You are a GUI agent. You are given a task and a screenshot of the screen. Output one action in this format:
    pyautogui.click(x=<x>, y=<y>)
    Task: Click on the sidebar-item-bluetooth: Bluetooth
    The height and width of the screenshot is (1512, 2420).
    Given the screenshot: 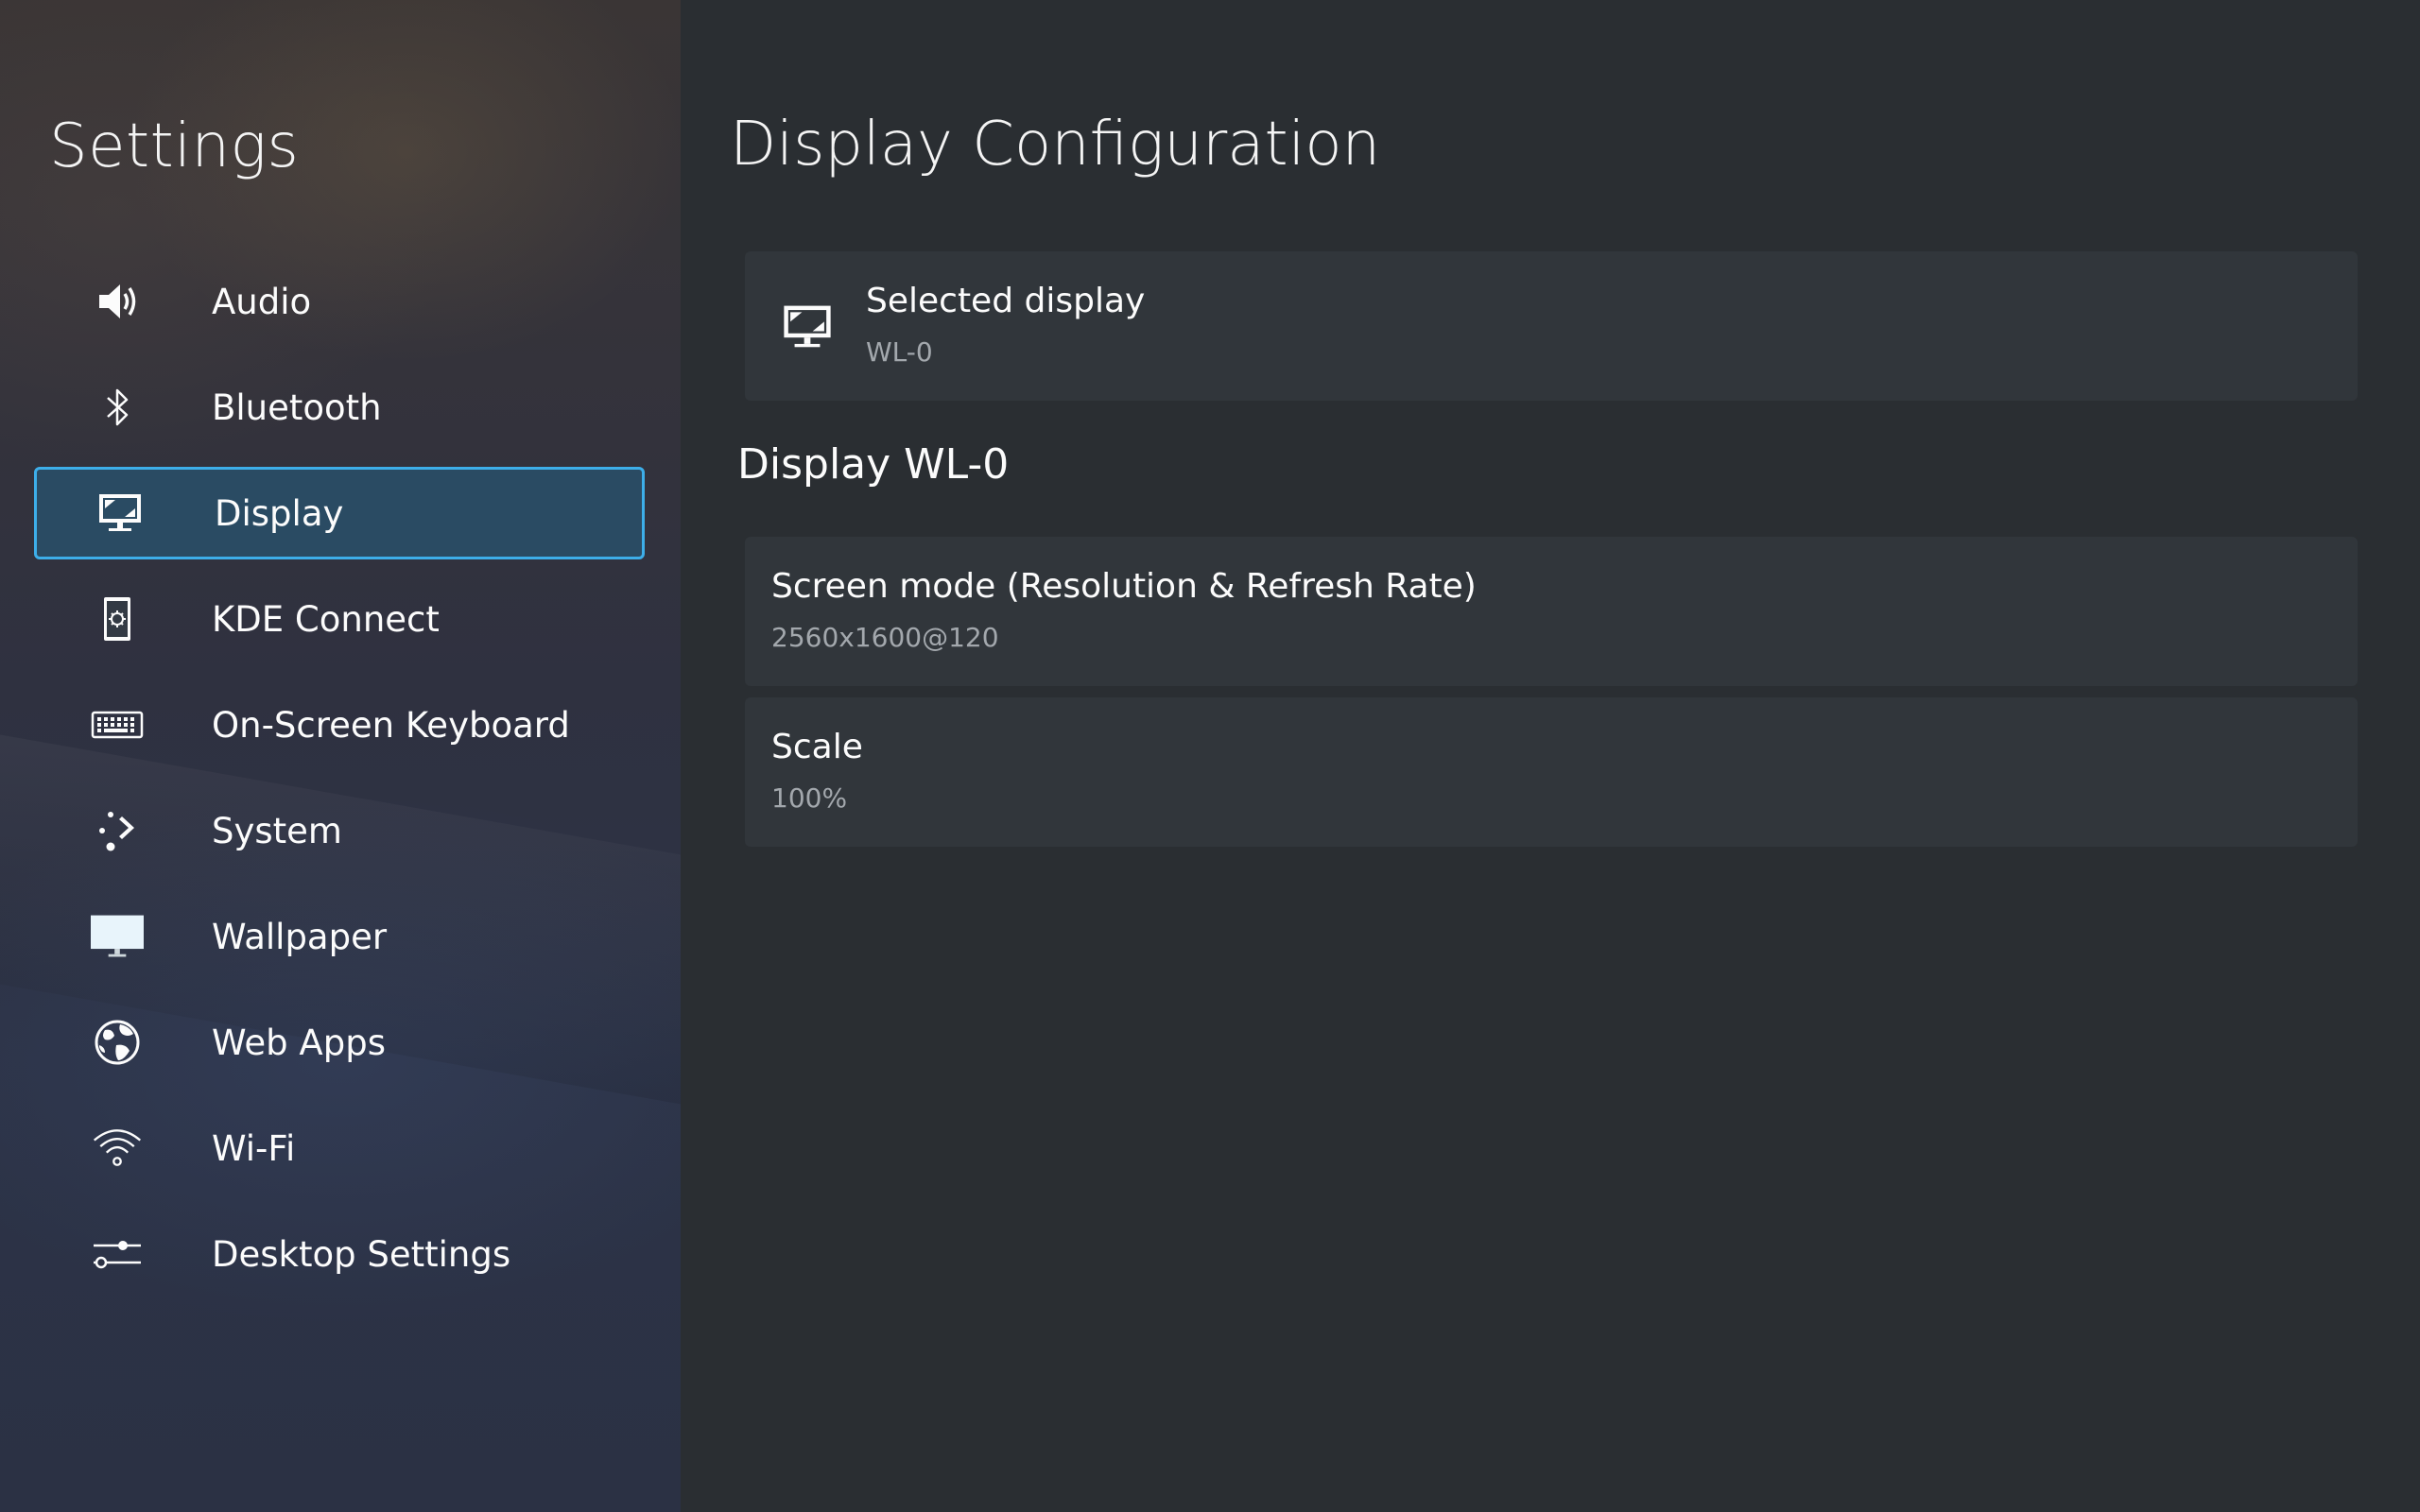 What is the action you would take?
    pyautogui.click(x=339, y=407)
    